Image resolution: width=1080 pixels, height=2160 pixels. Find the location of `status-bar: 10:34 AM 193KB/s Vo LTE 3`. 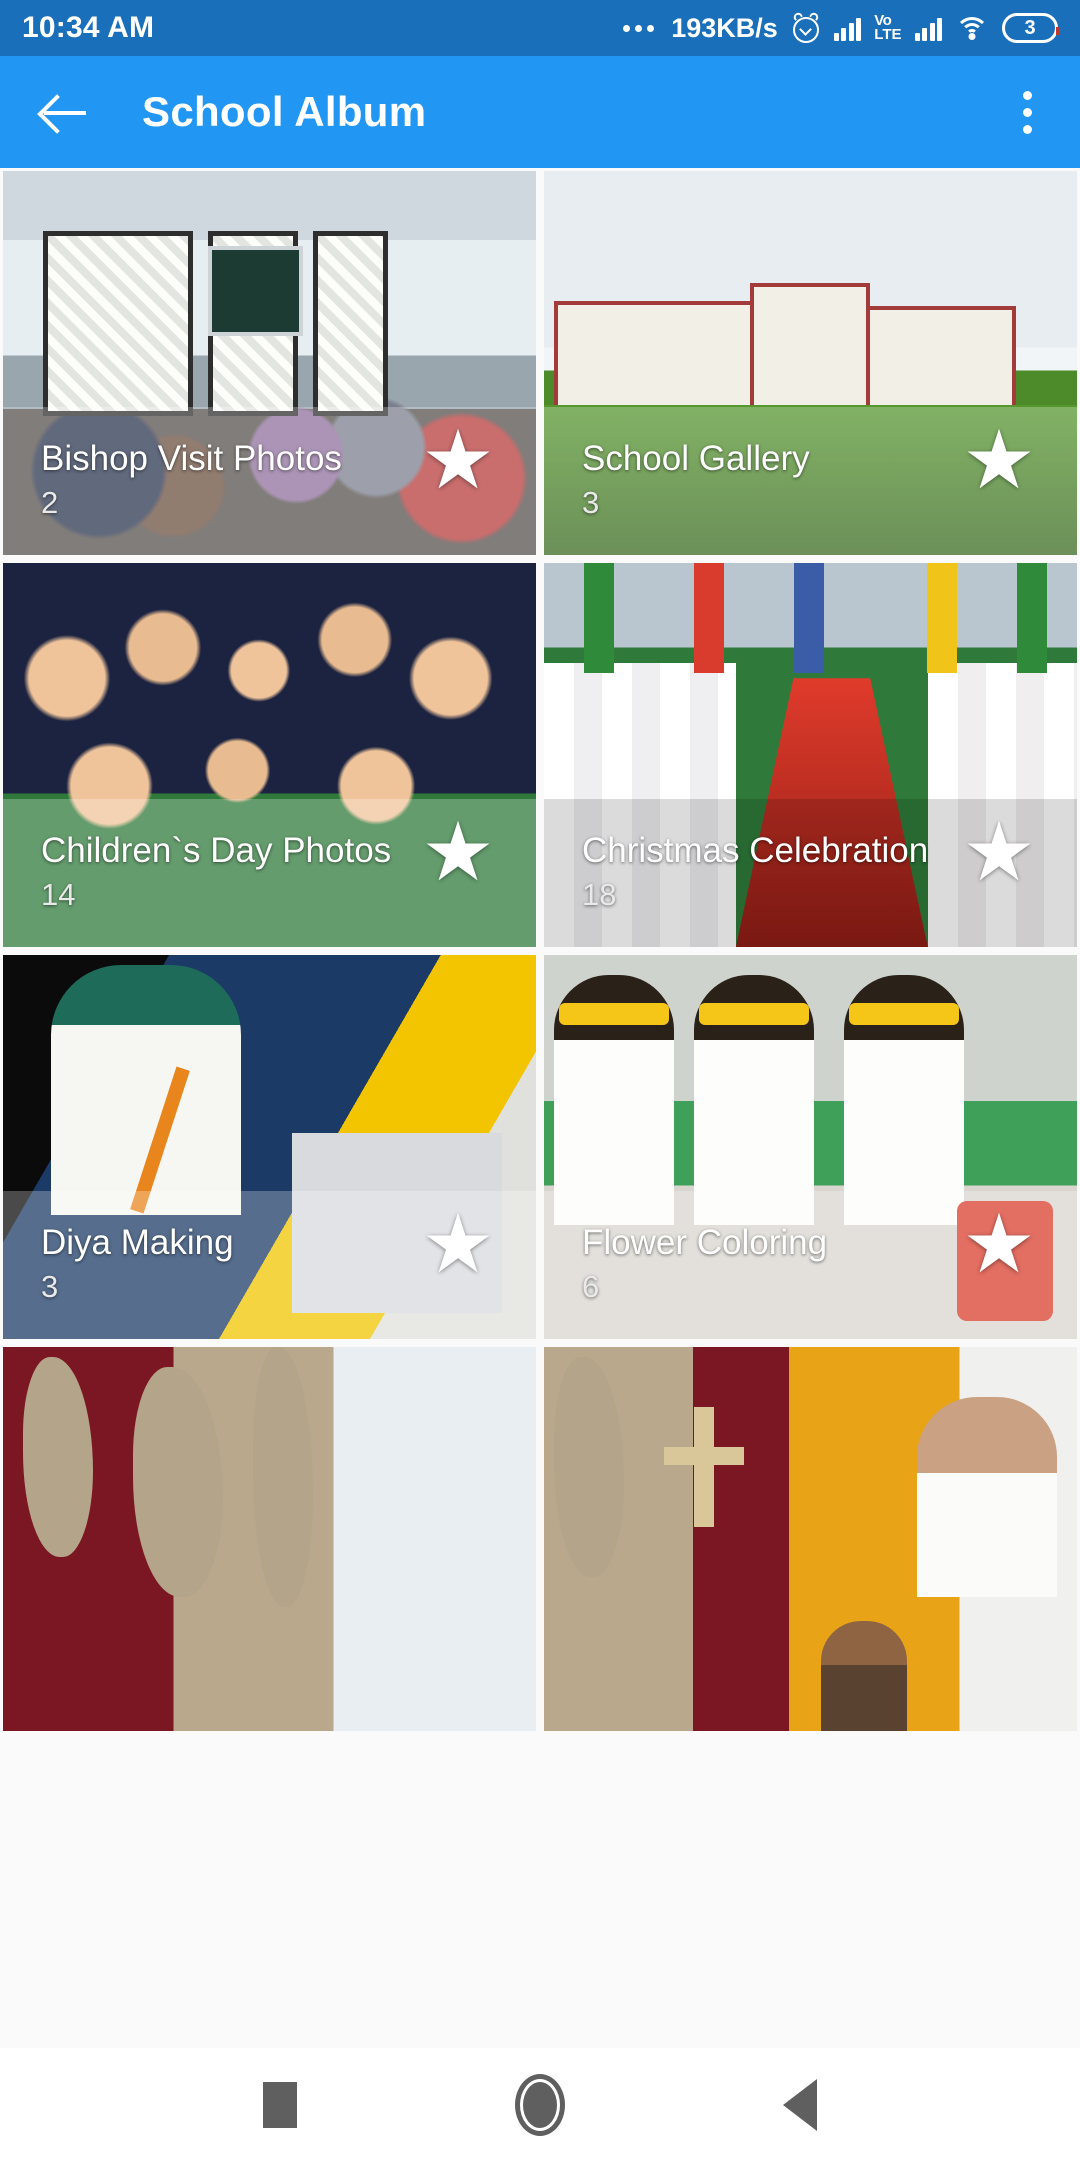

status-bar: 10:34 AM 193KB/s Vo LTE 3 is located at coordinates (540, 28).